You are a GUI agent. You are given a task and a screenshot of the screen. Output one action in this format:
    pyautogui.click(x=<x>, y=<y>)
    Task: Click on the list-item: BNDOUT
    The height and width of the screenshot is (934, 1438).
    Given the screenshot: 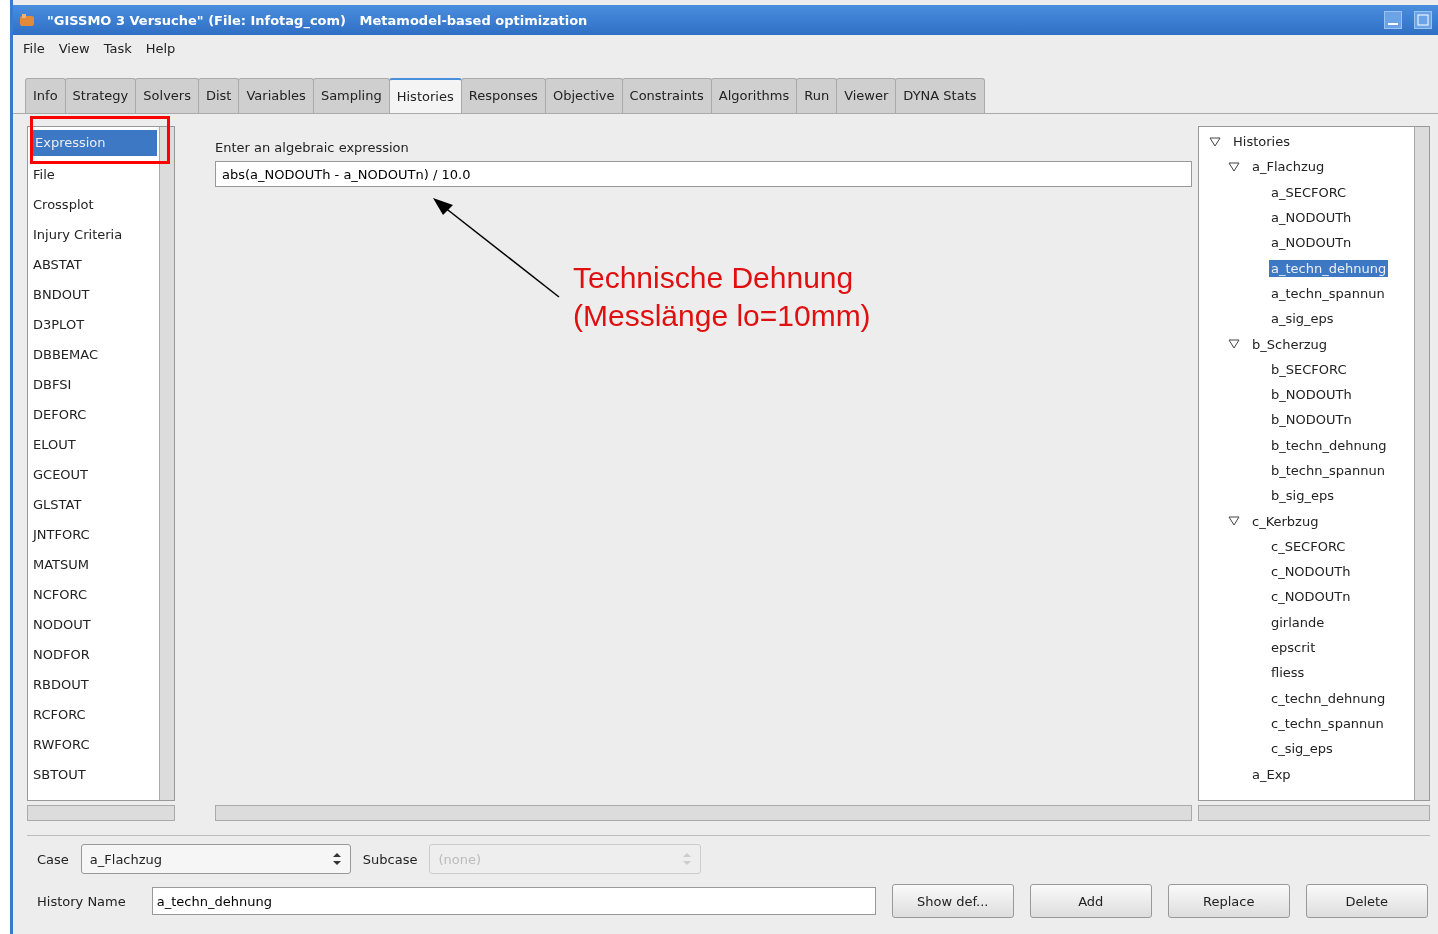 What is the action you would take?
    pyautogui.click(x=93, y=295)
    